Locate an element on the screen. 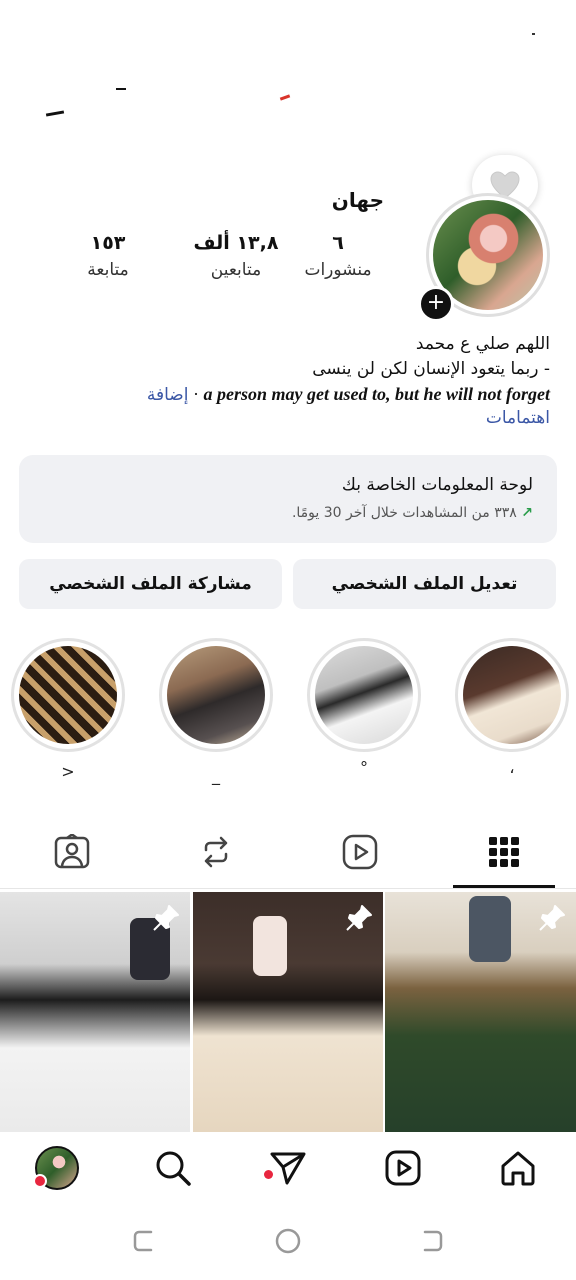 The width and height of the screenshot is (576, 1280). system-back-button is located at coordinates (432, 1241).